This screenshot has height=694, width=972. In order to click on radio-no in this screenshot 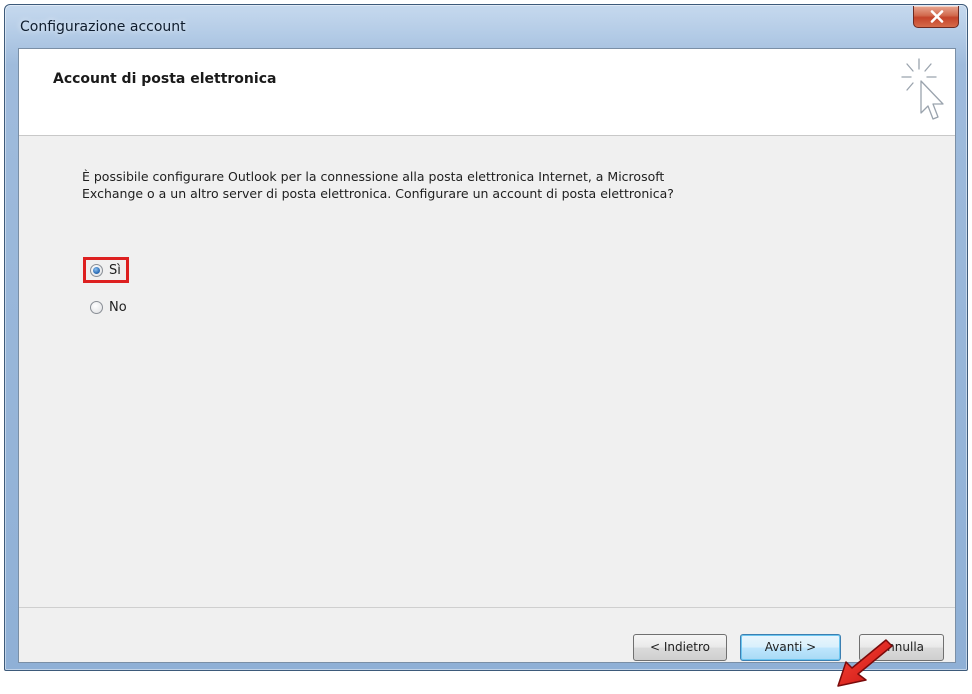, I will do `click(96, 307)`.